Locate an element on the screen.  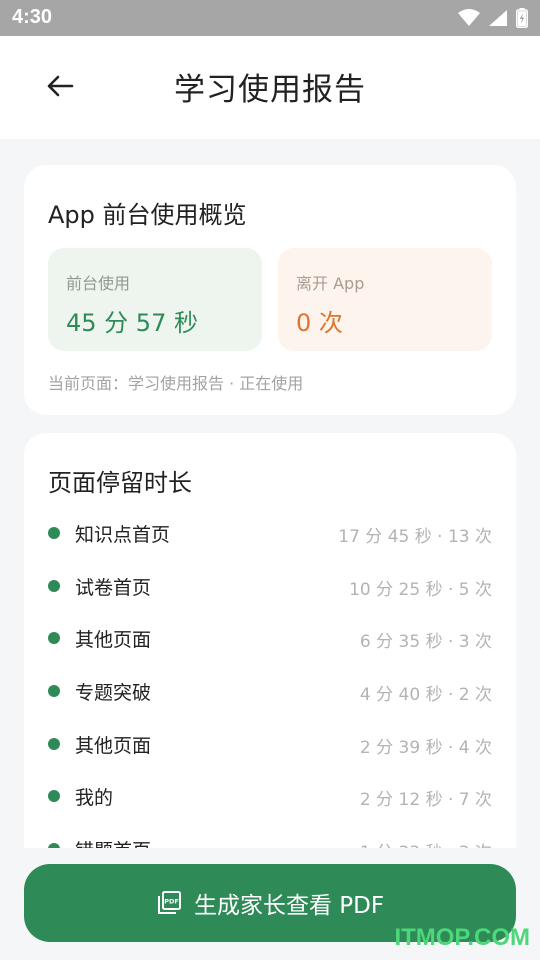
page-dwell-stat: 17 分 45 秒 · 13 次 is located at coordinates (415, 537).